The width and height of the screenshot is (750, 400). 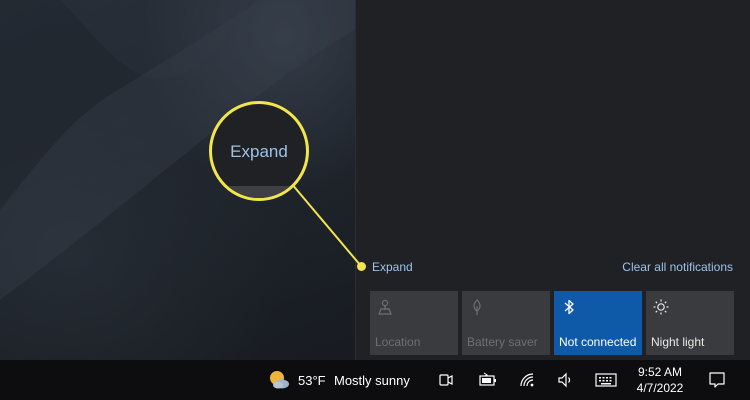 What do you see at coordinates (678, 342) in the screenshot?
I see `night-light-tile-label: Night light` at bounding box center [678, 342].